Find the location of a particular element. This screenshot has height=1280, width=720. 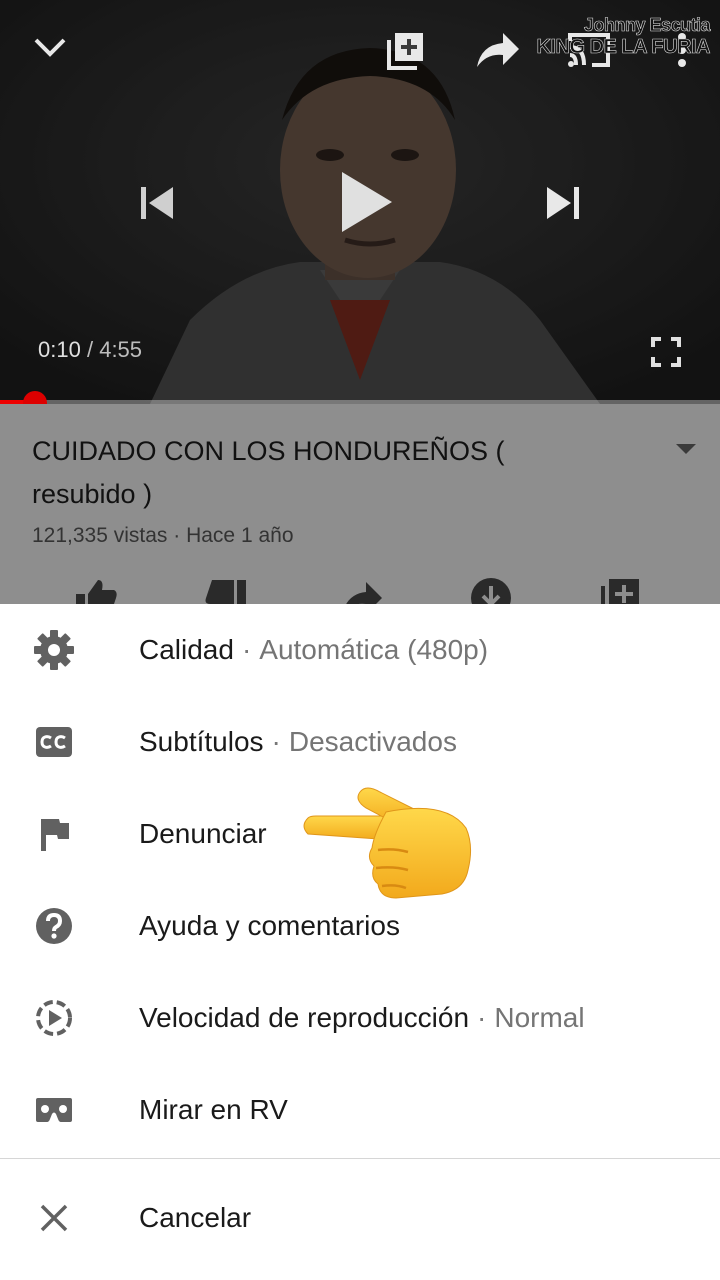

current-time: 0:10 is located at coordinates (59, 349).